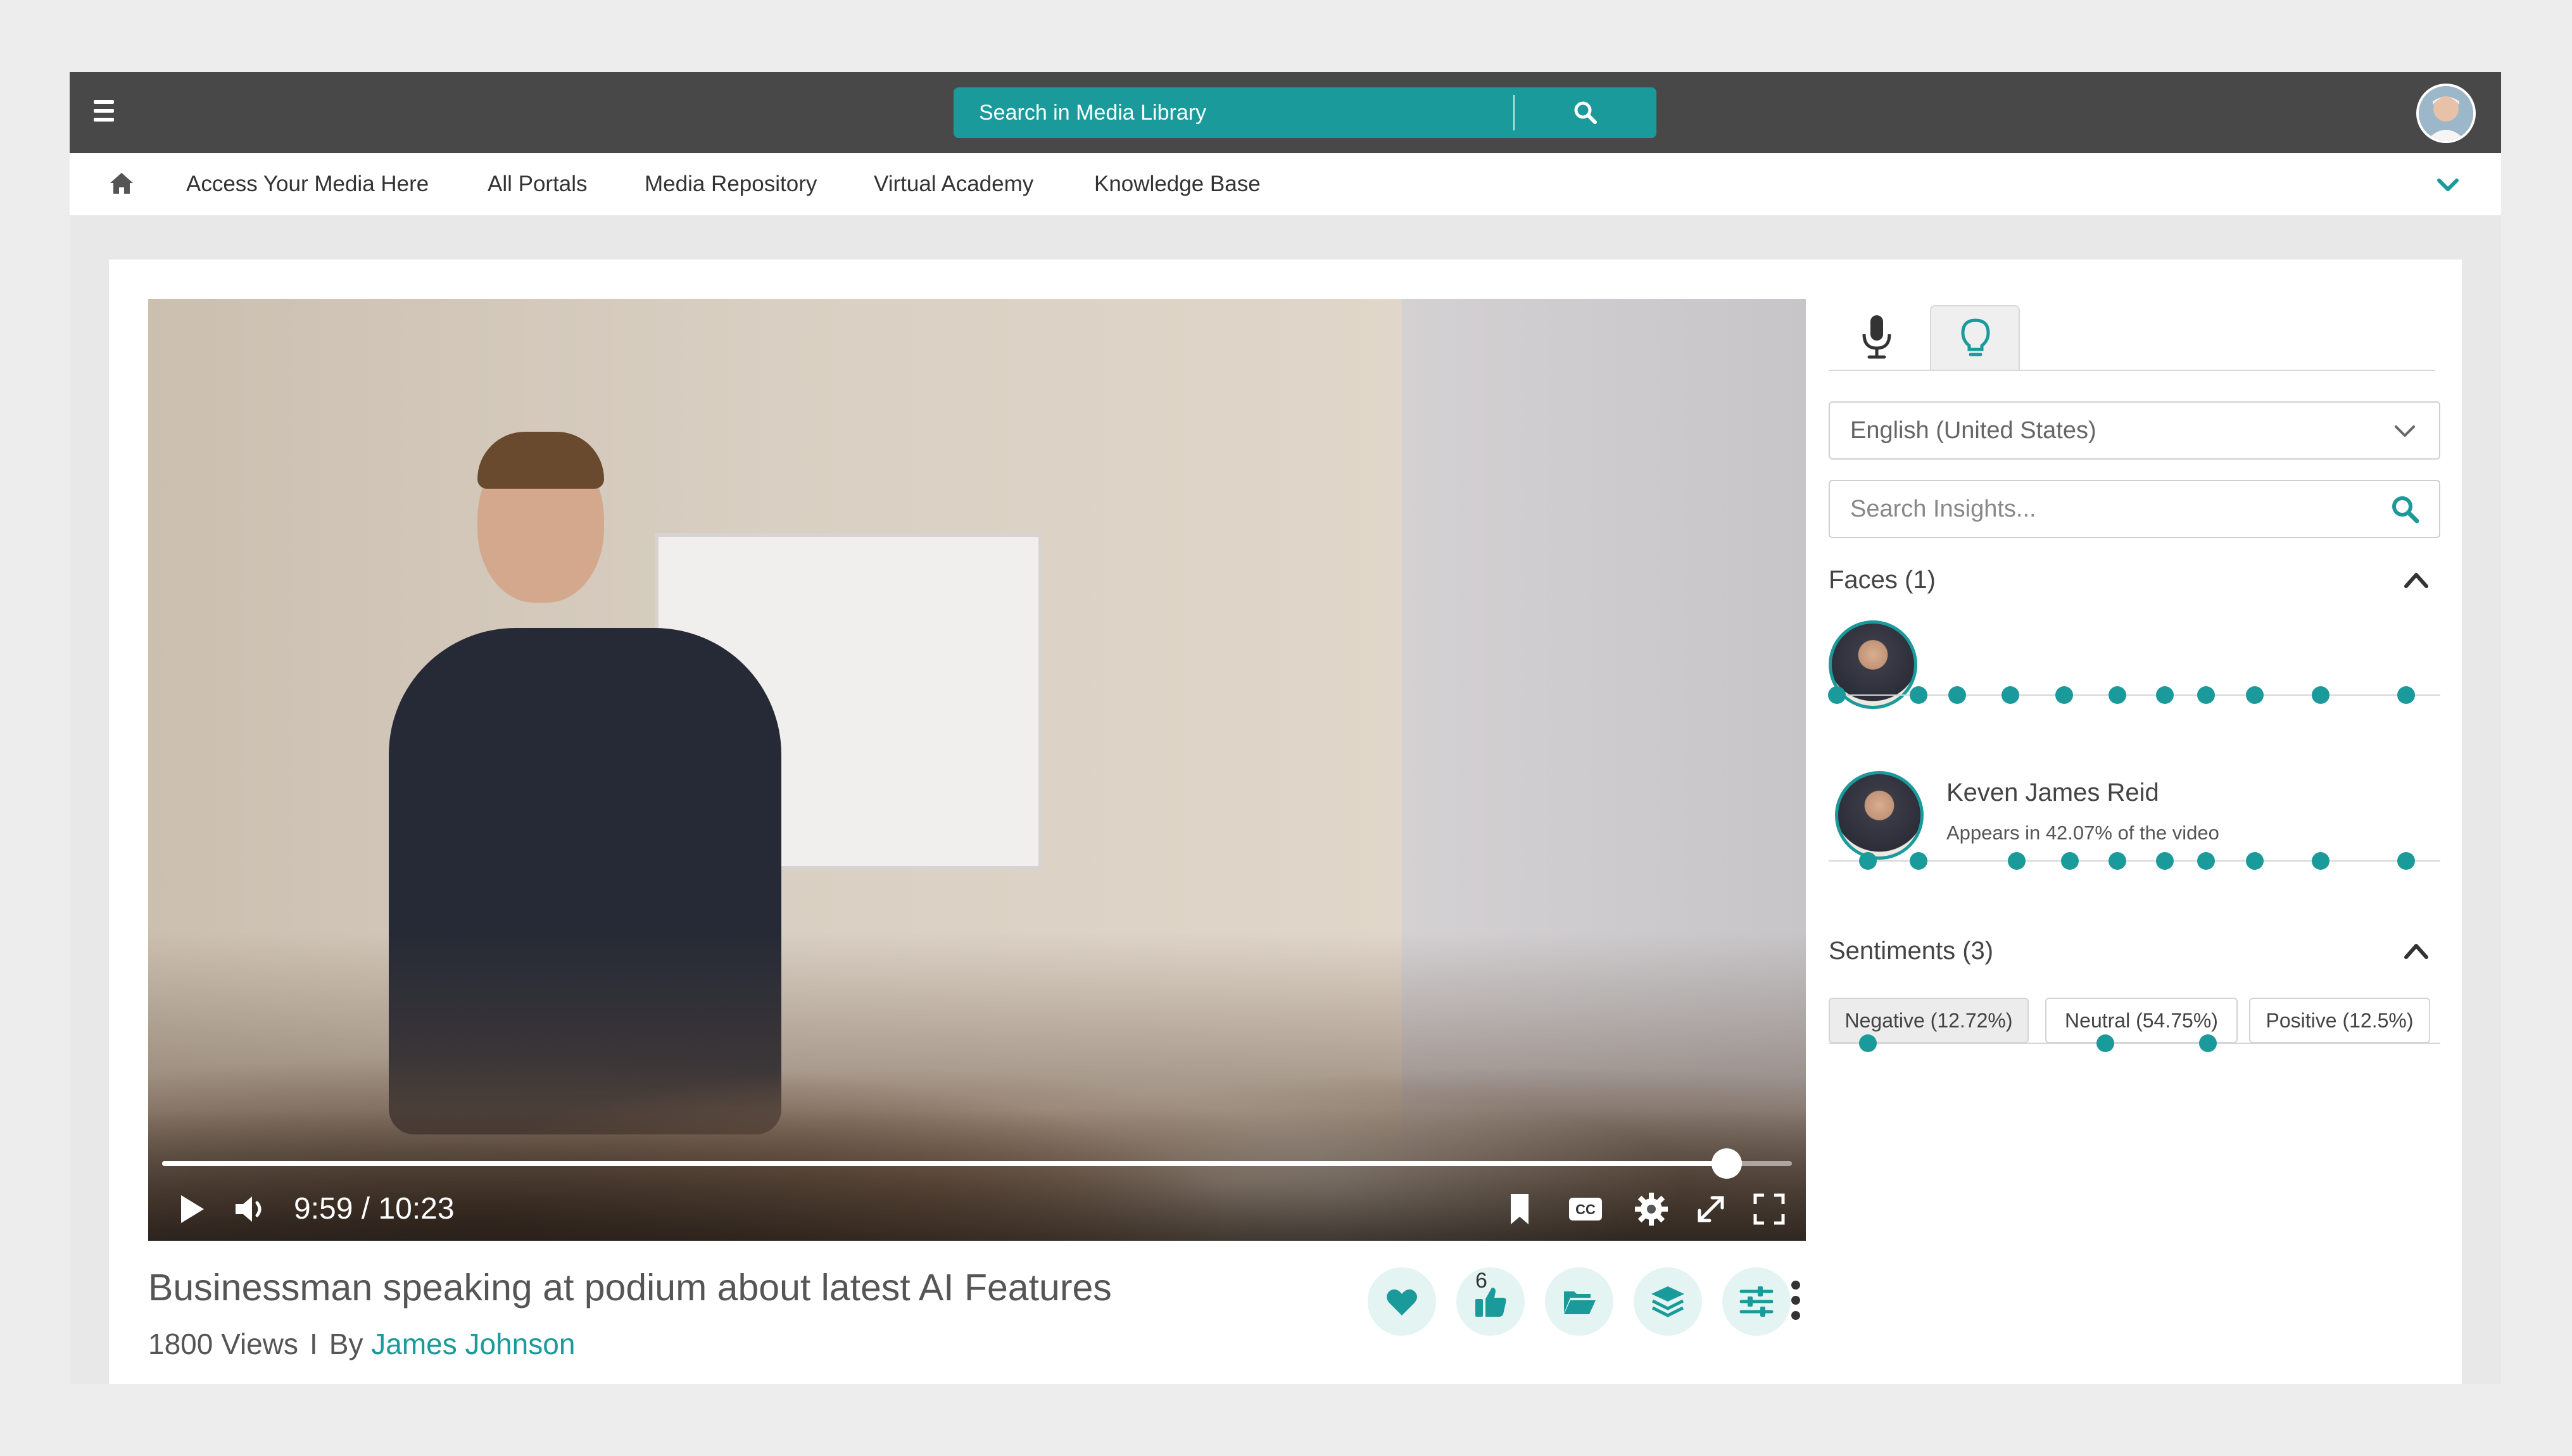  I want to click on time-display: 9:59 / 10:23, so click(375, 1209).